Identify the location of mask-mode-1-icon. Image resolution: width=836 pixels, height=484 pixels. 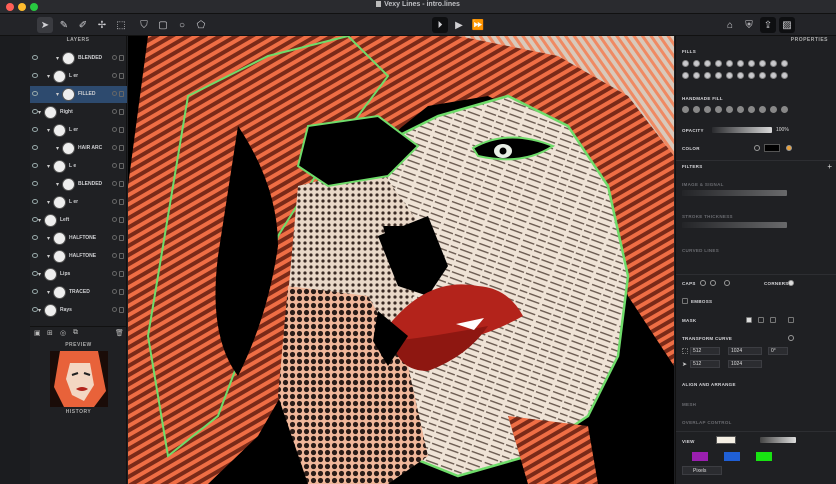
(749, 320).